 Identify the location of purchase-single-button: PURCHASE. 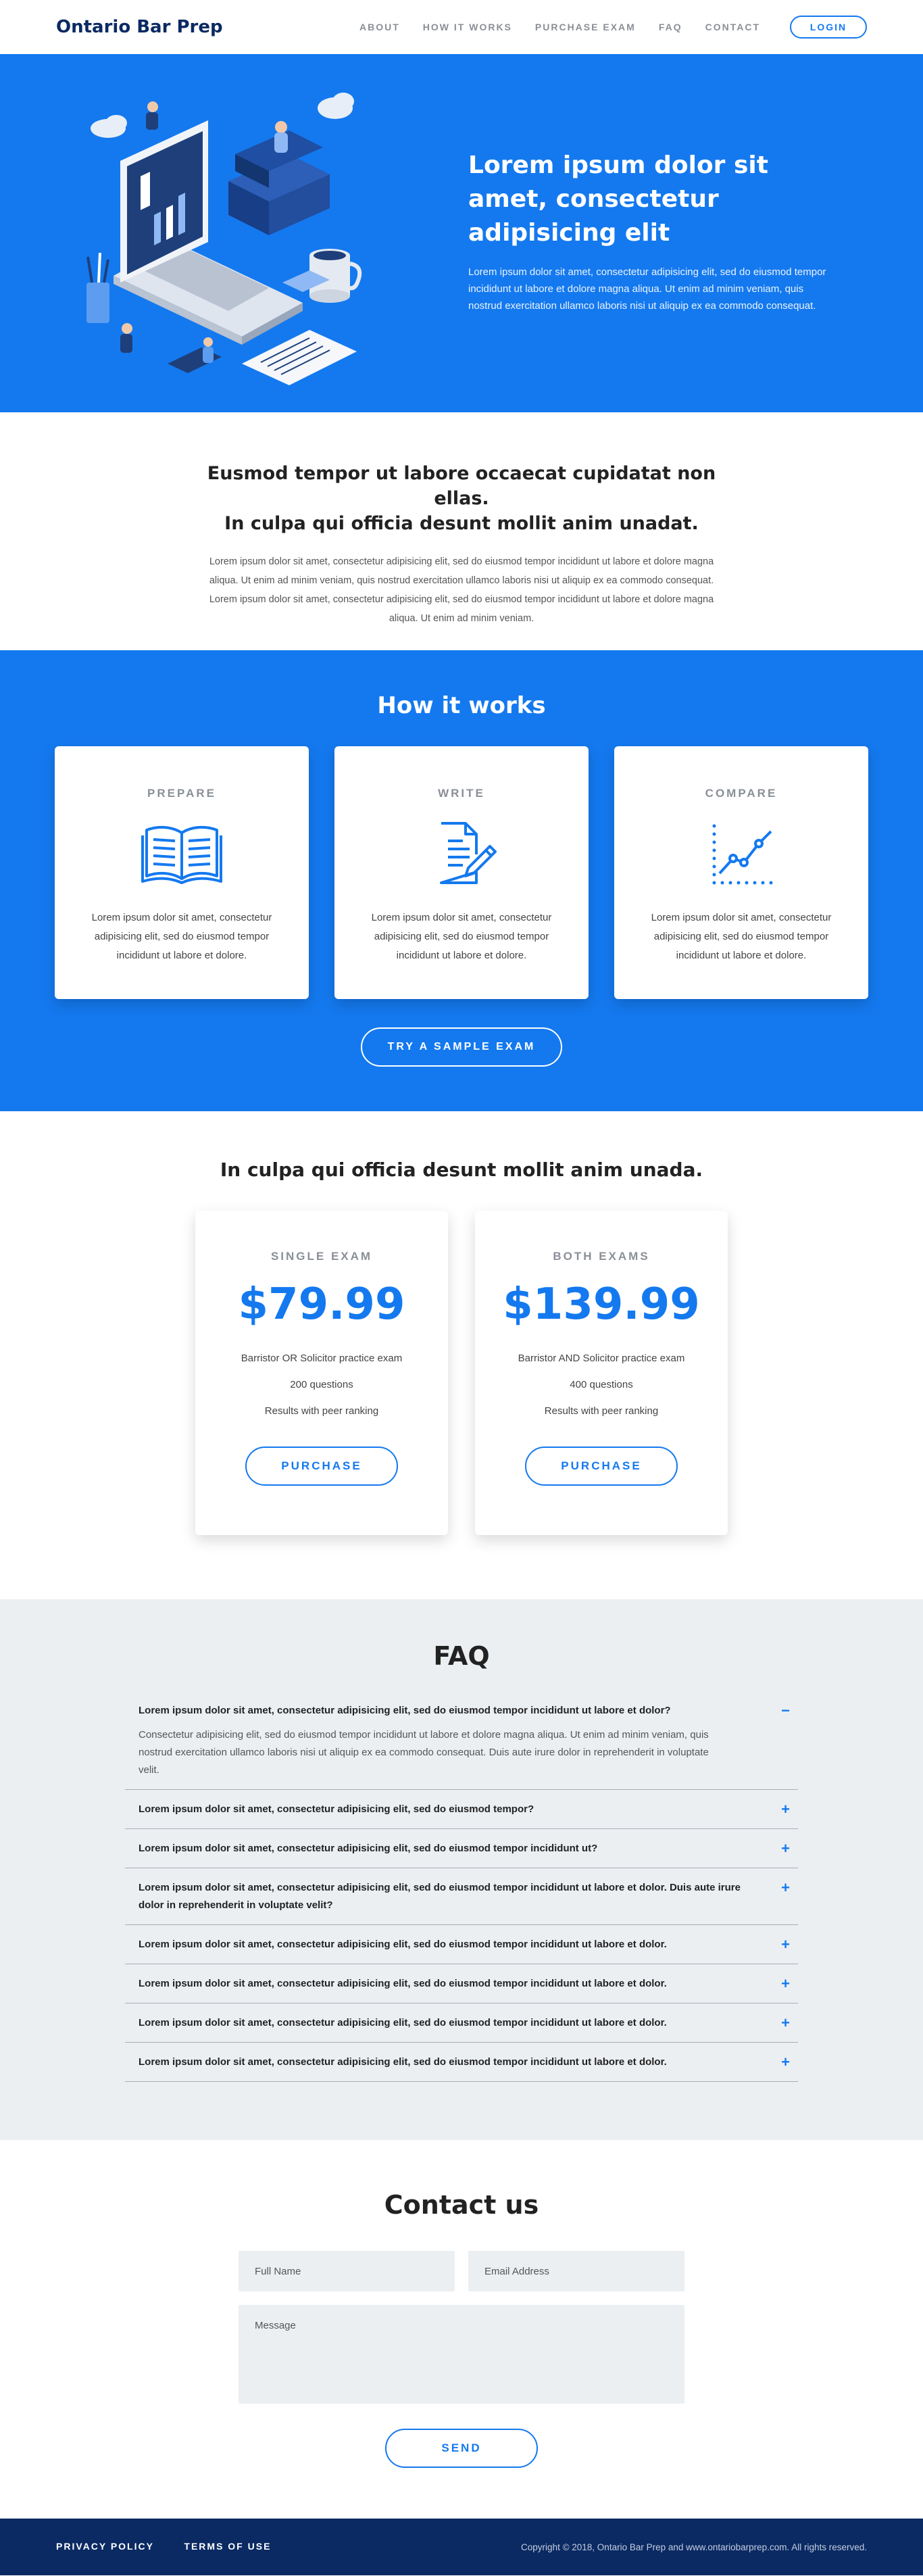
(321, 1466).